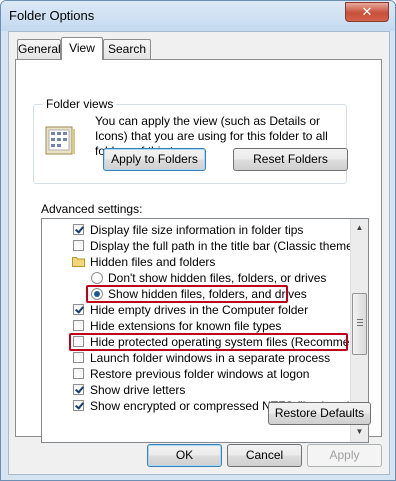 This screenshot has width=396, height=481. What do you see at coordinates (319, 413) in the screenshot?
I see `restore-defaults-button: Restore Defaults` at bounding box center [319, 413].